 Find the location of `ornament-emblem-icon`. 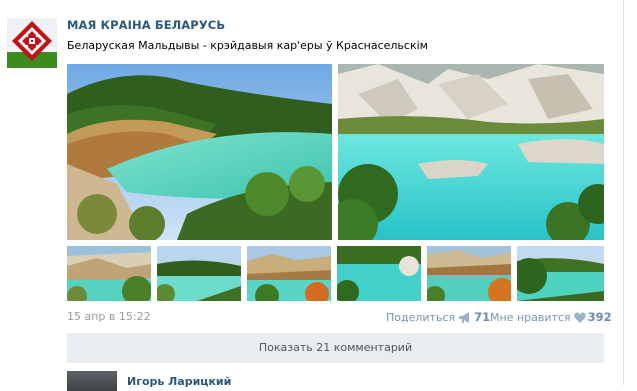

ornament-emblem-icon is located at coordinates (32, 43).